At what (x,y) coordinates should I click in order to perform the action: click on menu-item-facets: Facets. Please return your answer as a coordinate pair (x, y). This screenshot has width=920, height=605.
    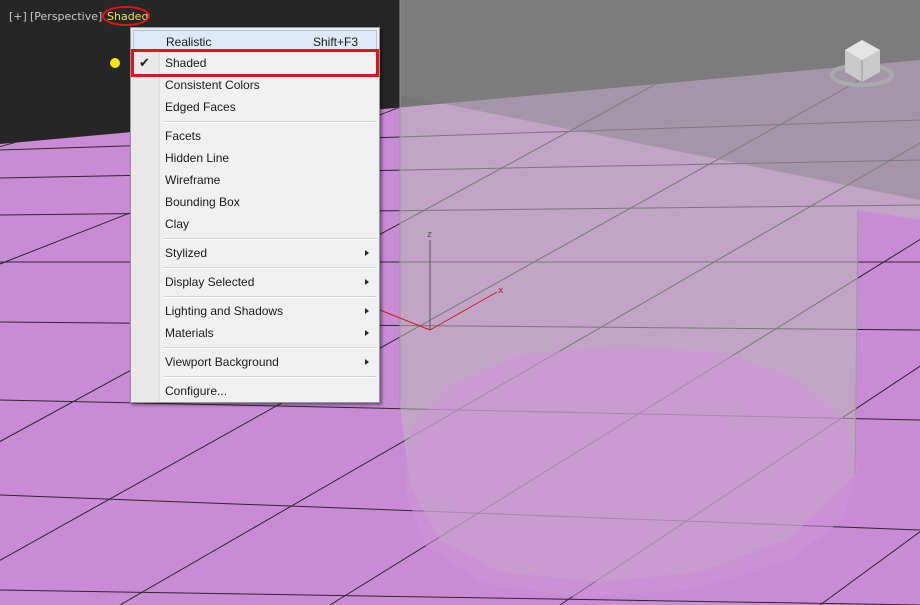
    Looking at the image, I should click on (255, 136).